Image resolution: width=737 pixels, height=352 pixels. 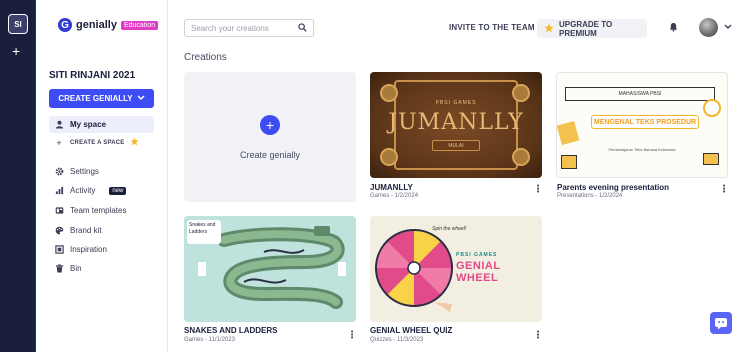 What do you see at coordinates (209, 340) in the screenshot?
I see `creation-meta: Games - 11/1/2023` at bounding box center [209, 340].